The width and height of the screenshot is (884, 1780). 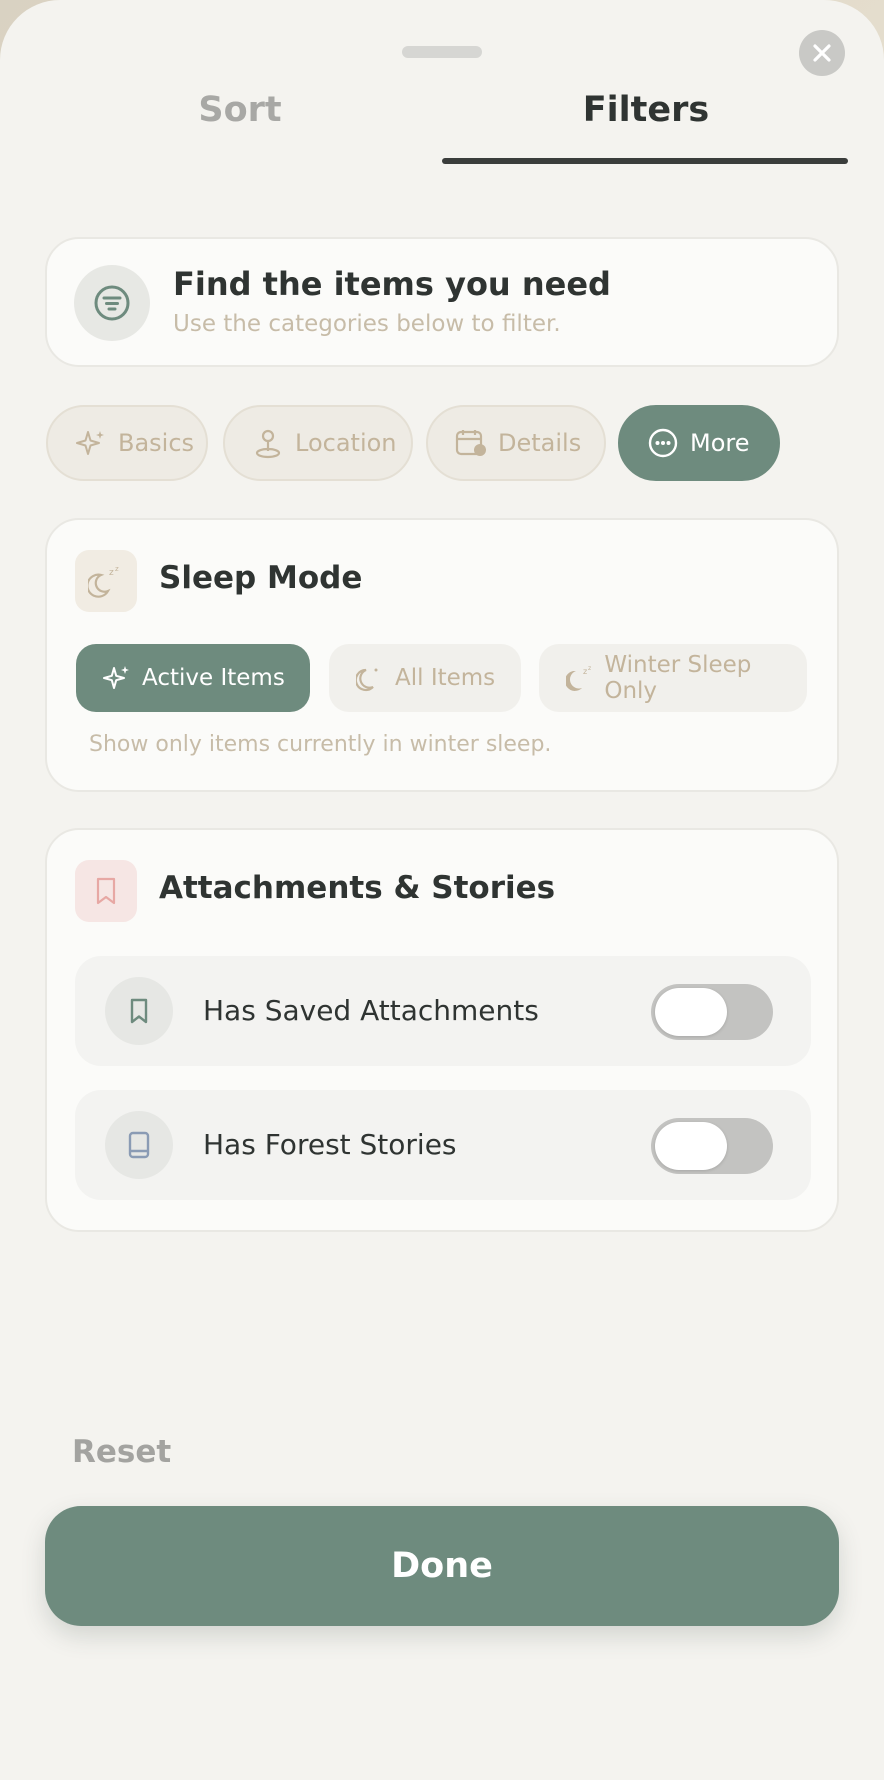 What do you see at coordinates (445, 678) in the screenshot?
I see `option-label: All Items` at bounding box center [445, 678].